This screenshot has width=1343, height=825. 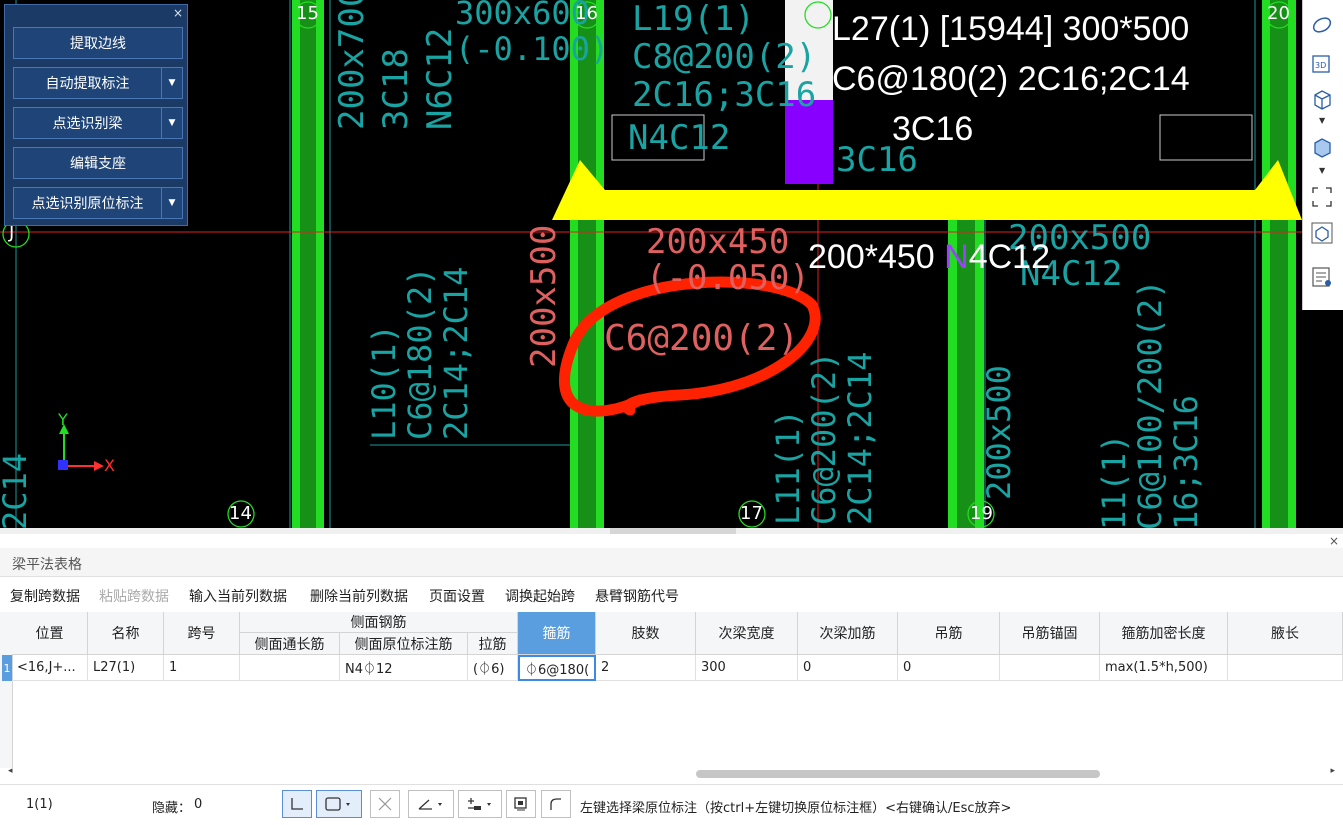 I want to click on delete-column-data-button: 删除当前列数据, so click(x=359, y=596).